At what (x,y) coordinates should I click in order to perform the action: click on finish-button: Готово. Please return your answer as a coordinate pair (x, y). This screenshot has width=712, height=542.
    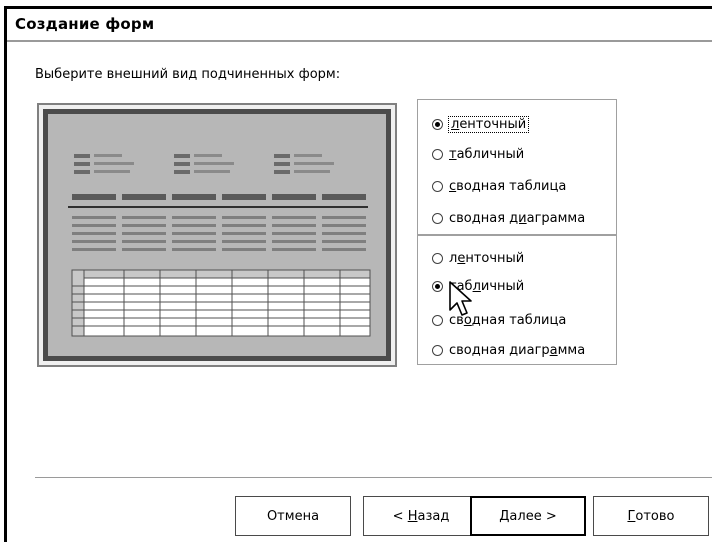
    Looking at the image, I should click on (651, 516).